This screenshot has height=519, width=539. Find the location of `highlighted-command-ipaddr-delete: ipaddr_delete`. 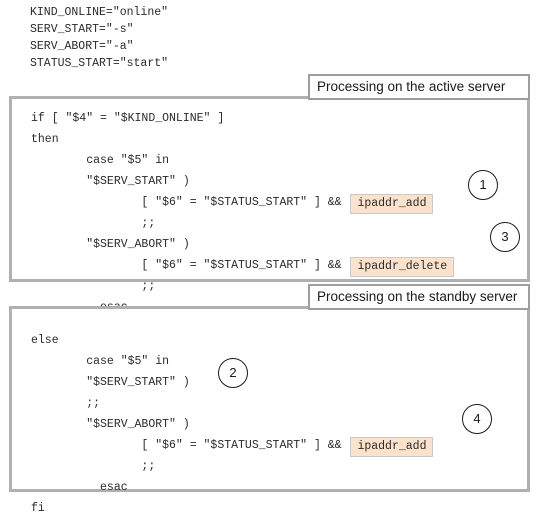

highlighted-command-ipaddr-delete: ipaddr_delete is located at coordinates (402, 267).